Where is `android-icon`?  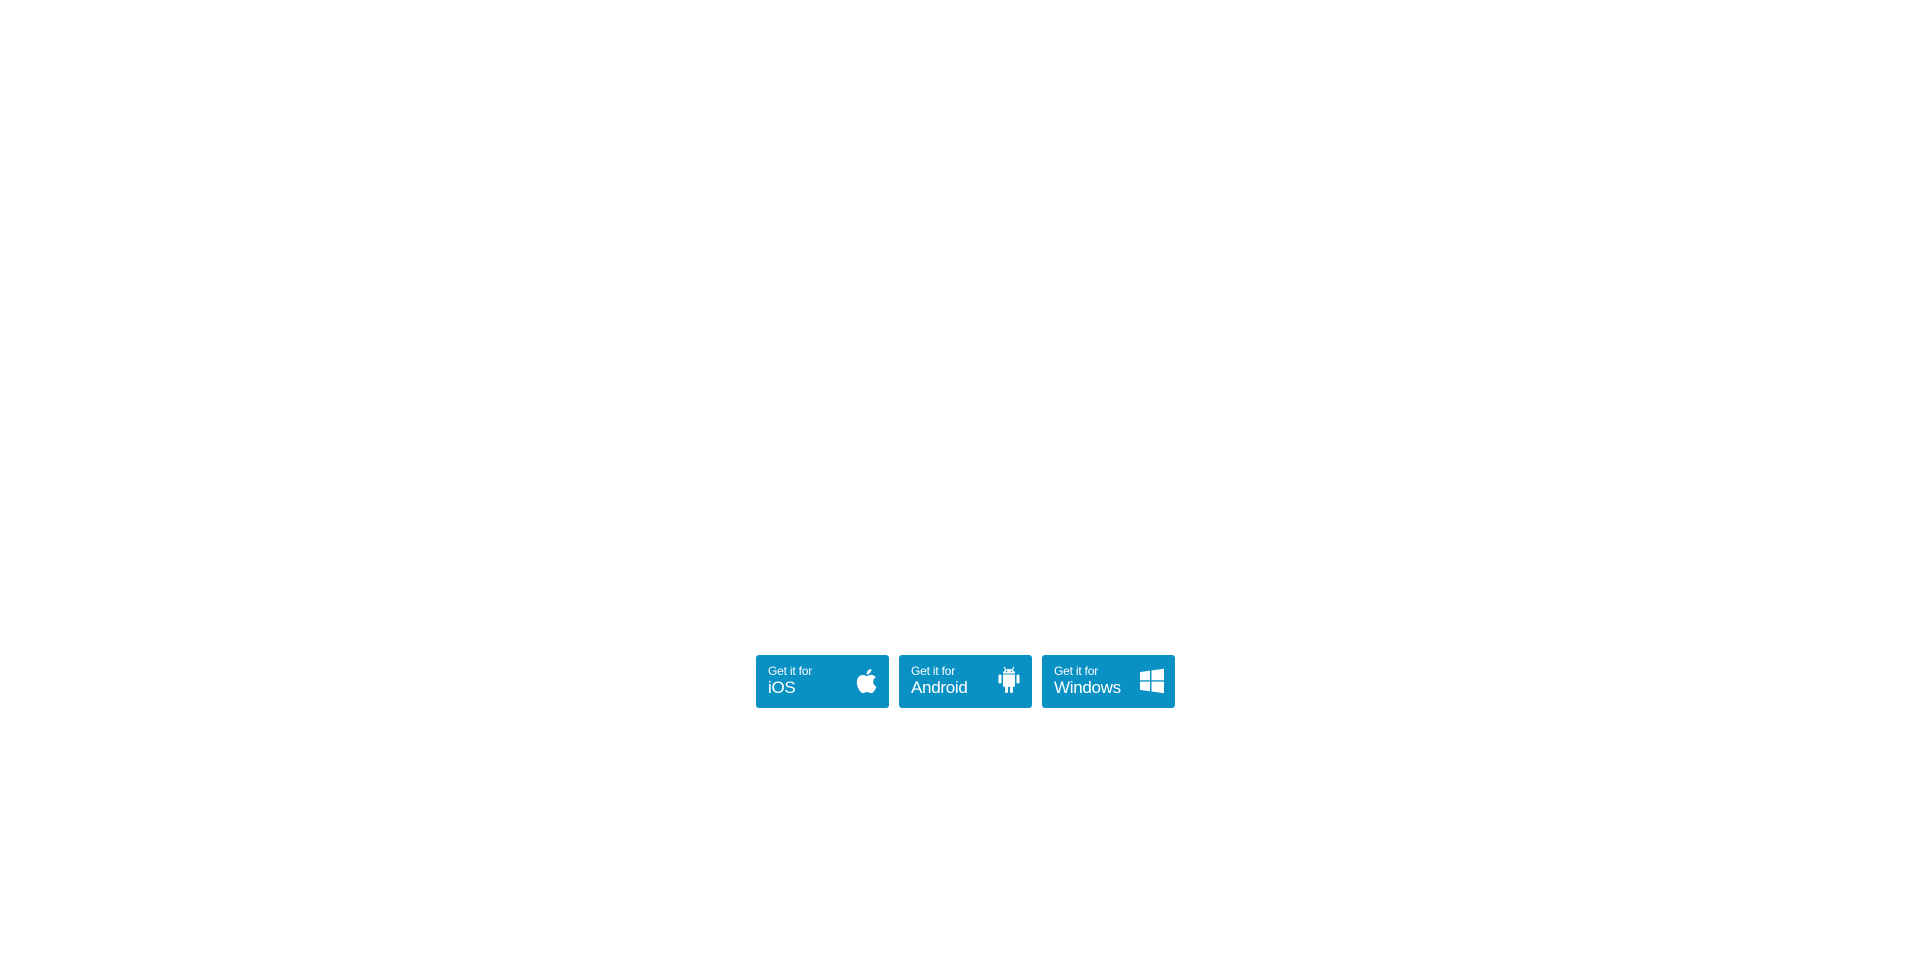 android-icon is located at coordinates (1009, 681).